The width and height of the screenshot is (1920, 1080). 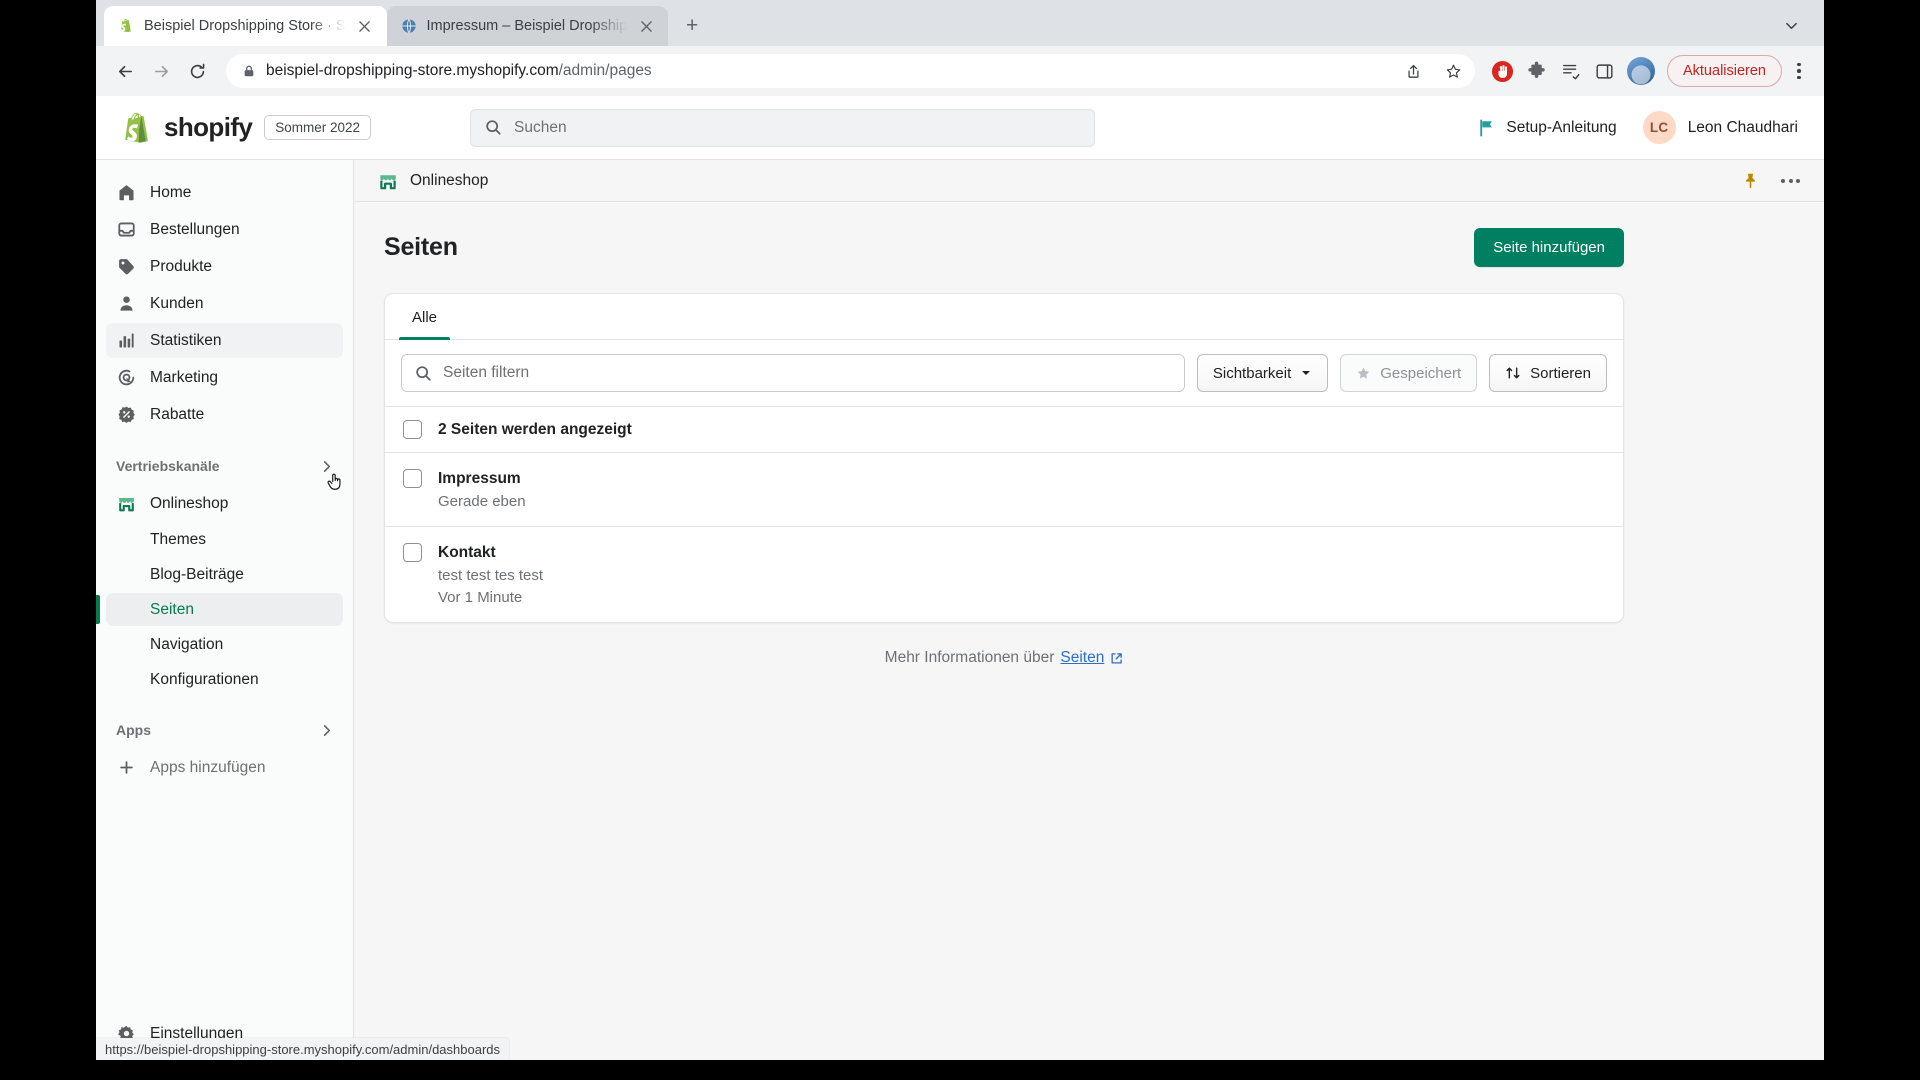 What do you see at coordinates (1724, 71) in the screenshot?
I see `update-button: Aktualisieren` at bounding box center [1724, 71].